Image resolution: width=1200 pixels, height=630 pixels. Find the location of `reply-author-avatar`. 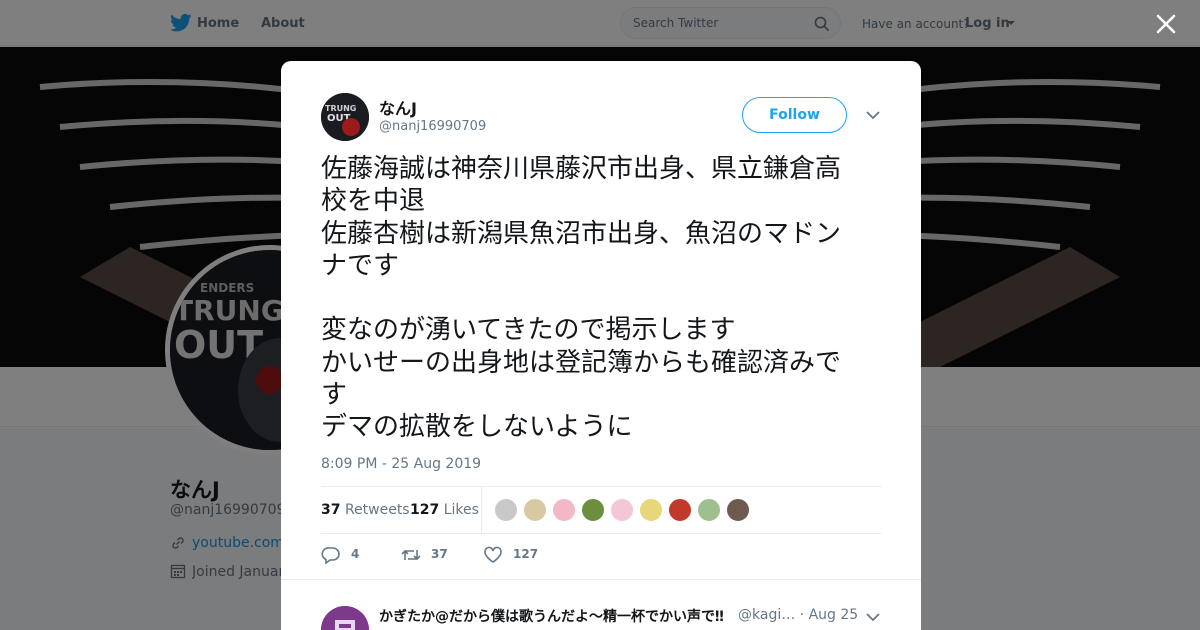

reply-author-avatar is located at coordinates (345, 618).